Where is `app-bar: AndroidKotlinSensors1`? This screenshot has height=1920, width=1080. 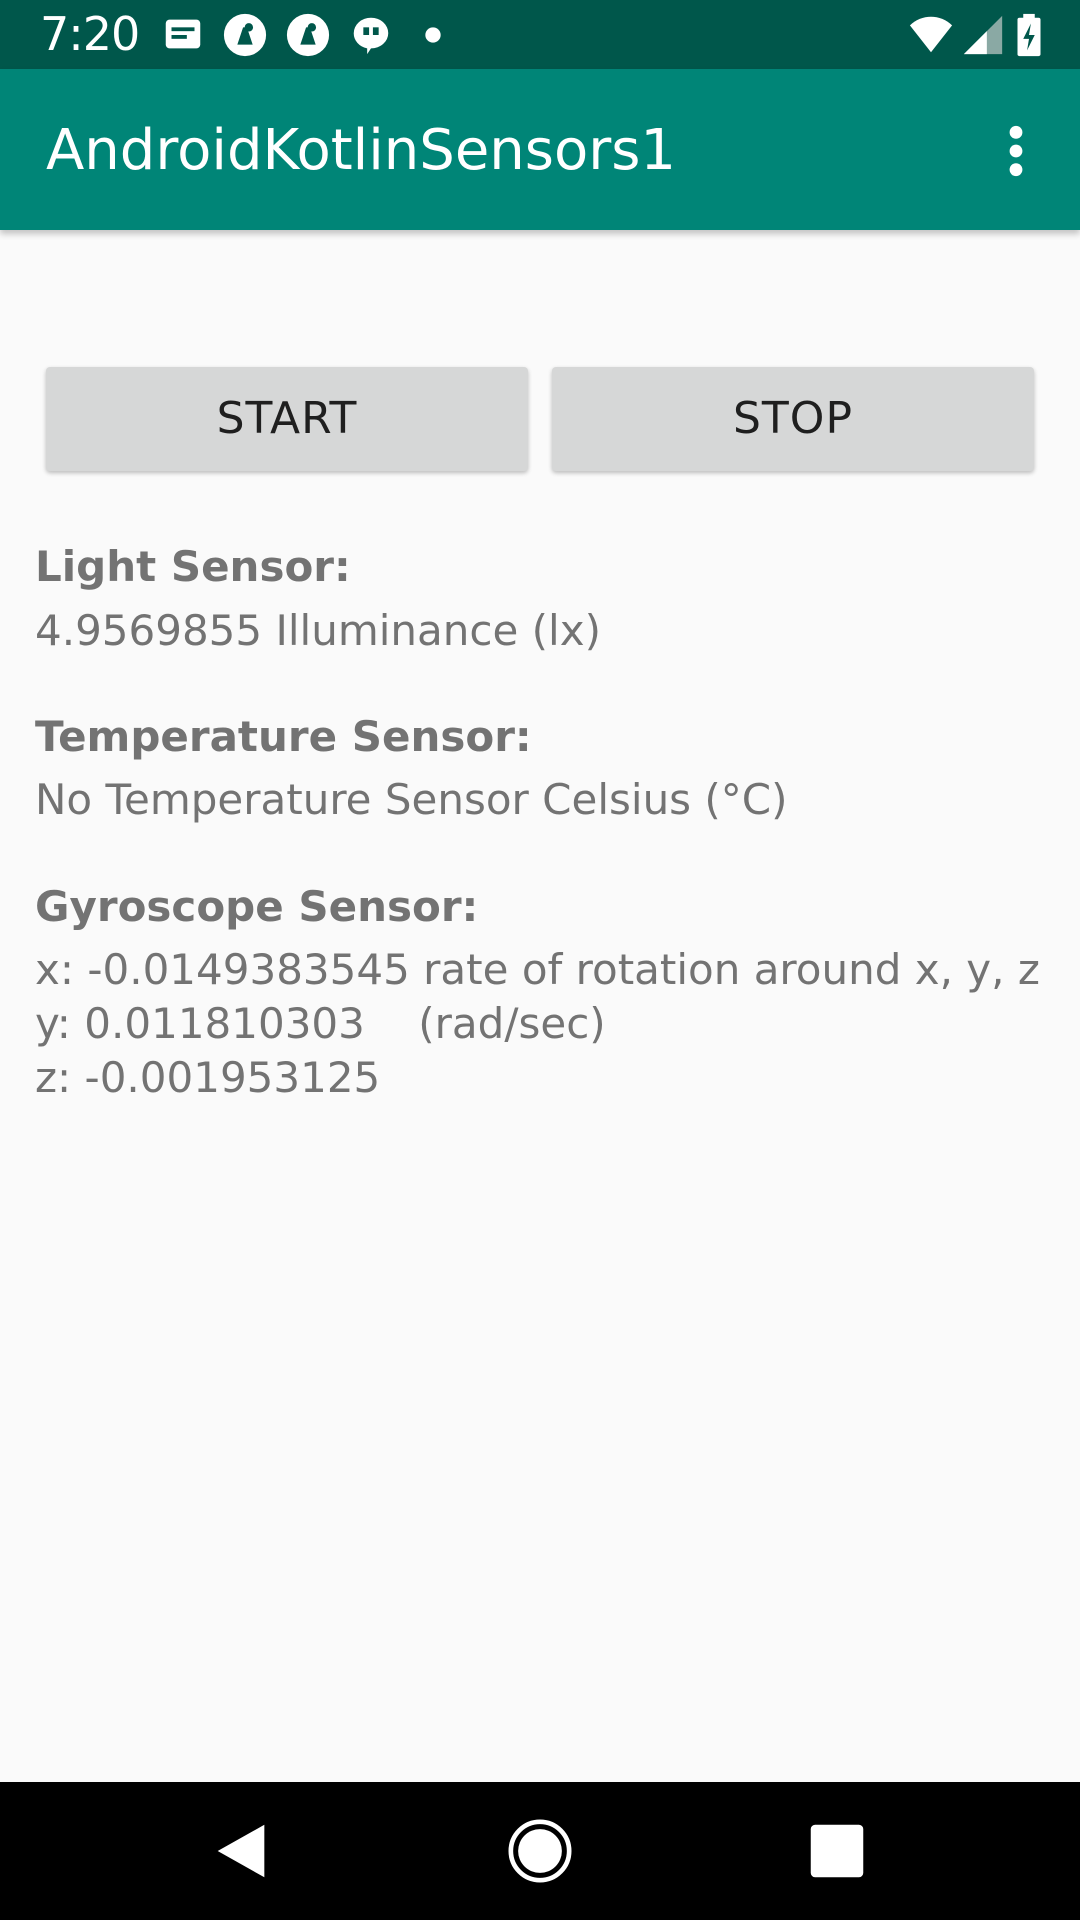
app-bar: AndroidKotlinSensors1 is located at coordinates (540, 149).